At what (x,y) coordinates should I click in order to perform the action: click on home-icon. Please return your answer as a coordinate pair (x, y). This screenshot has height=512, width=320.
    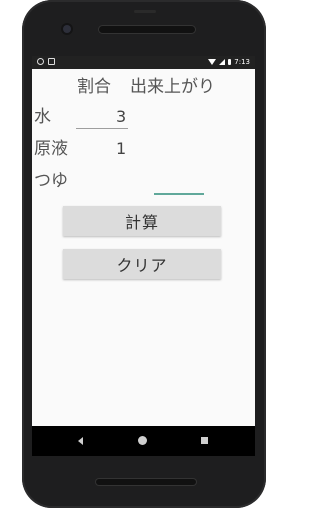
    Looking at the image, I should click on (142, 440).